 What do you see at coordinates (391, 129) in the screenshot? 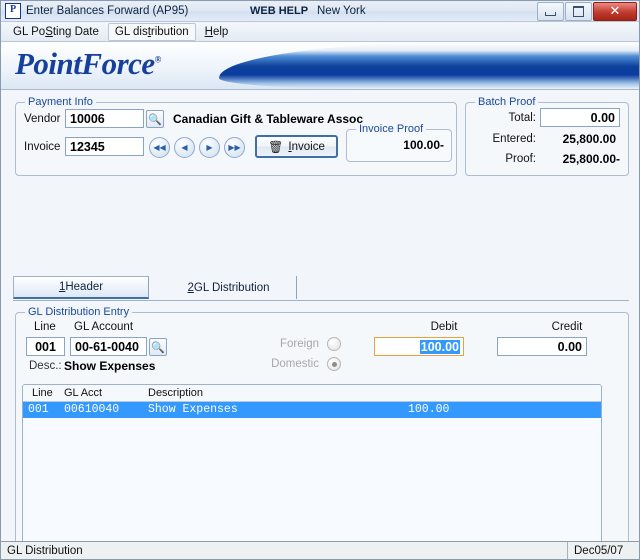
I see `invoice-proof-legend: Invoice Proof` at bounding box center [391, 129].